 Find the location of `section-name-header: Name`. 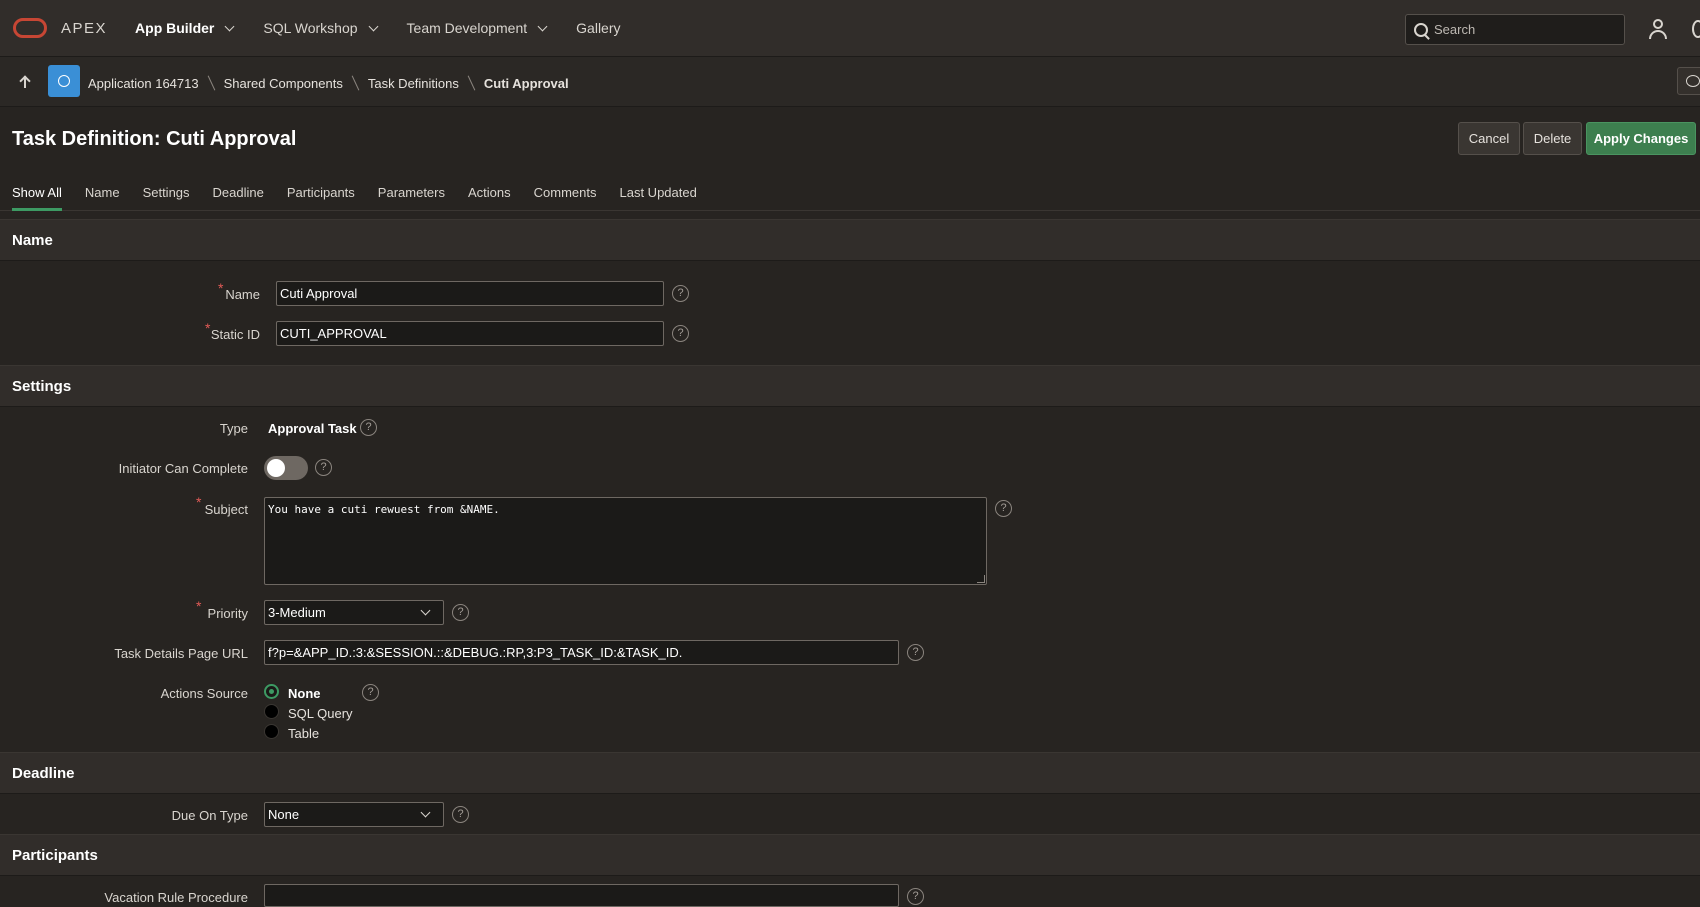

section-name-header: Name is located at coordinates (850, 240).